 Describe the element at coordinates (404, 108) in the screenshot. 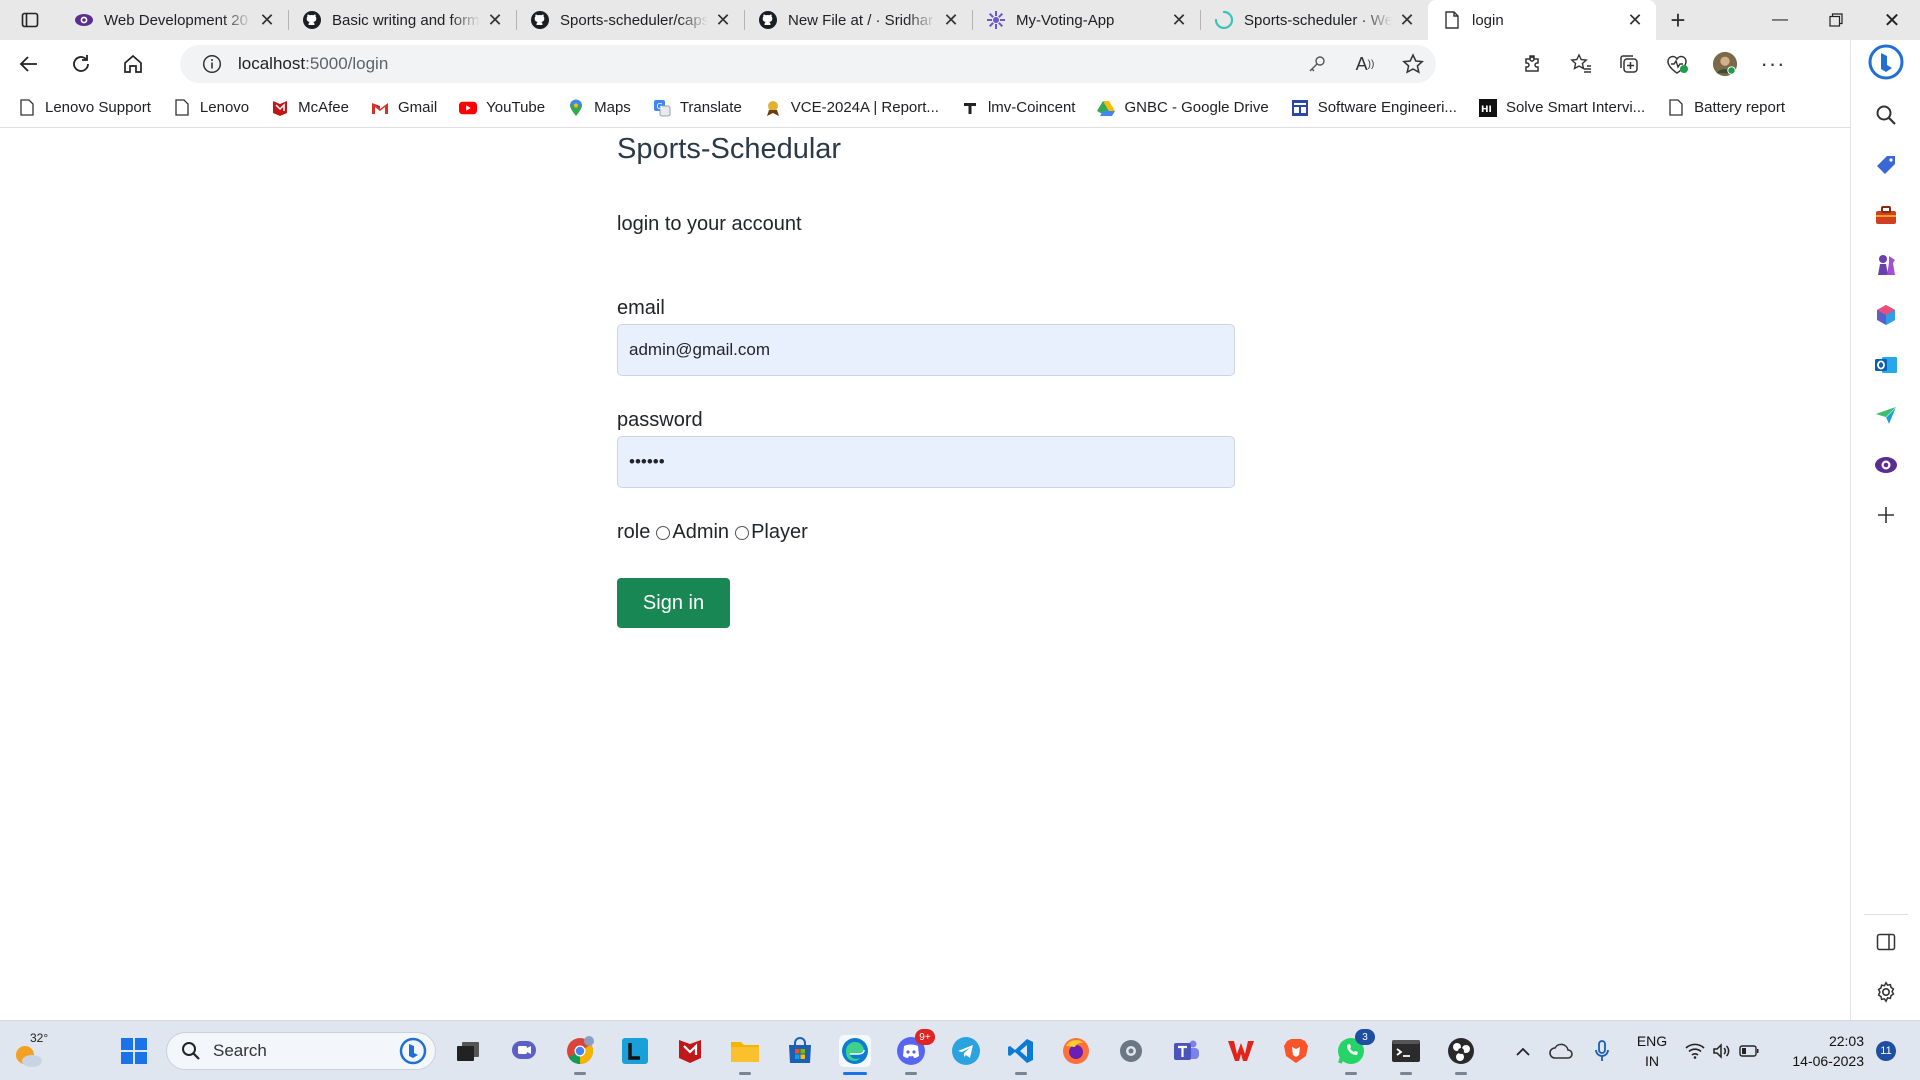

I see `bookmark-gmail: Gmail` at that location.